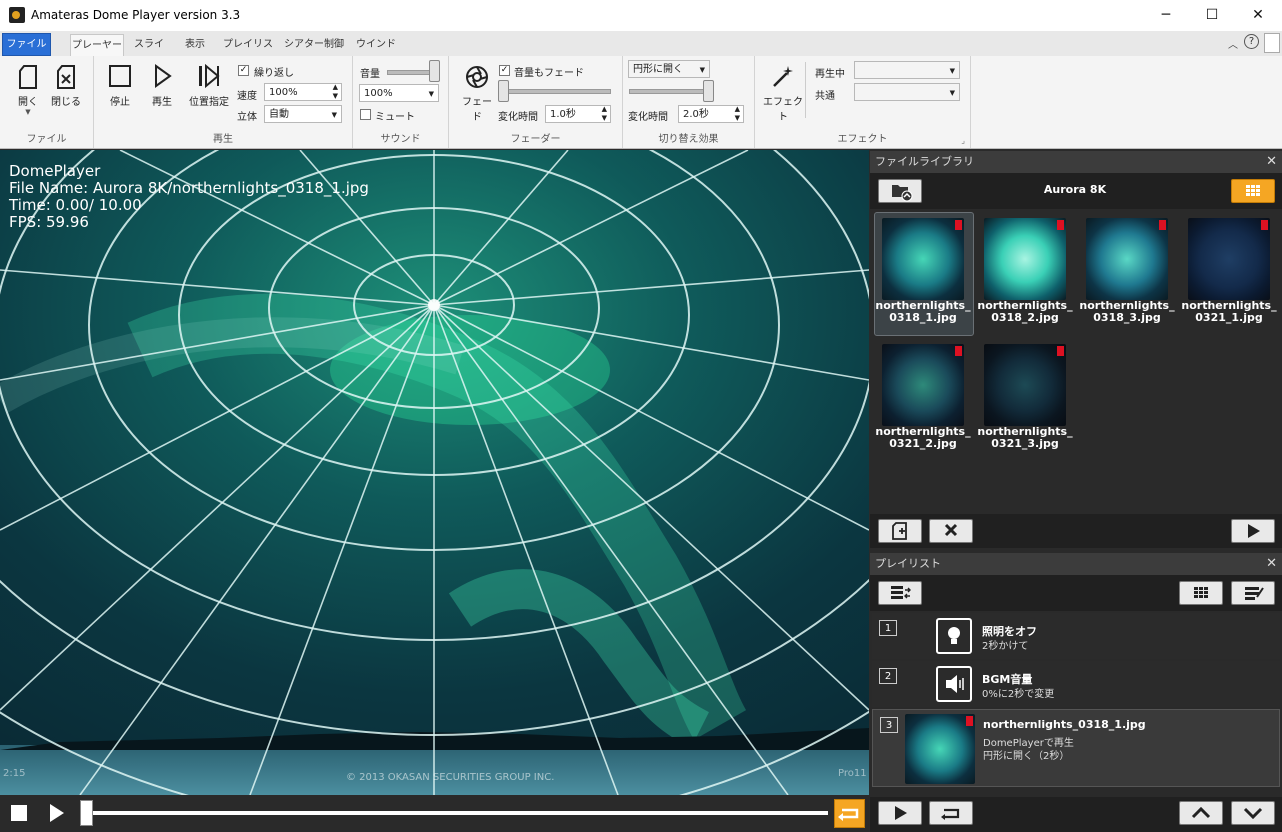 This screenshot has height=832, width=1282. I want to click on move-down-button, so click(1253, 813).